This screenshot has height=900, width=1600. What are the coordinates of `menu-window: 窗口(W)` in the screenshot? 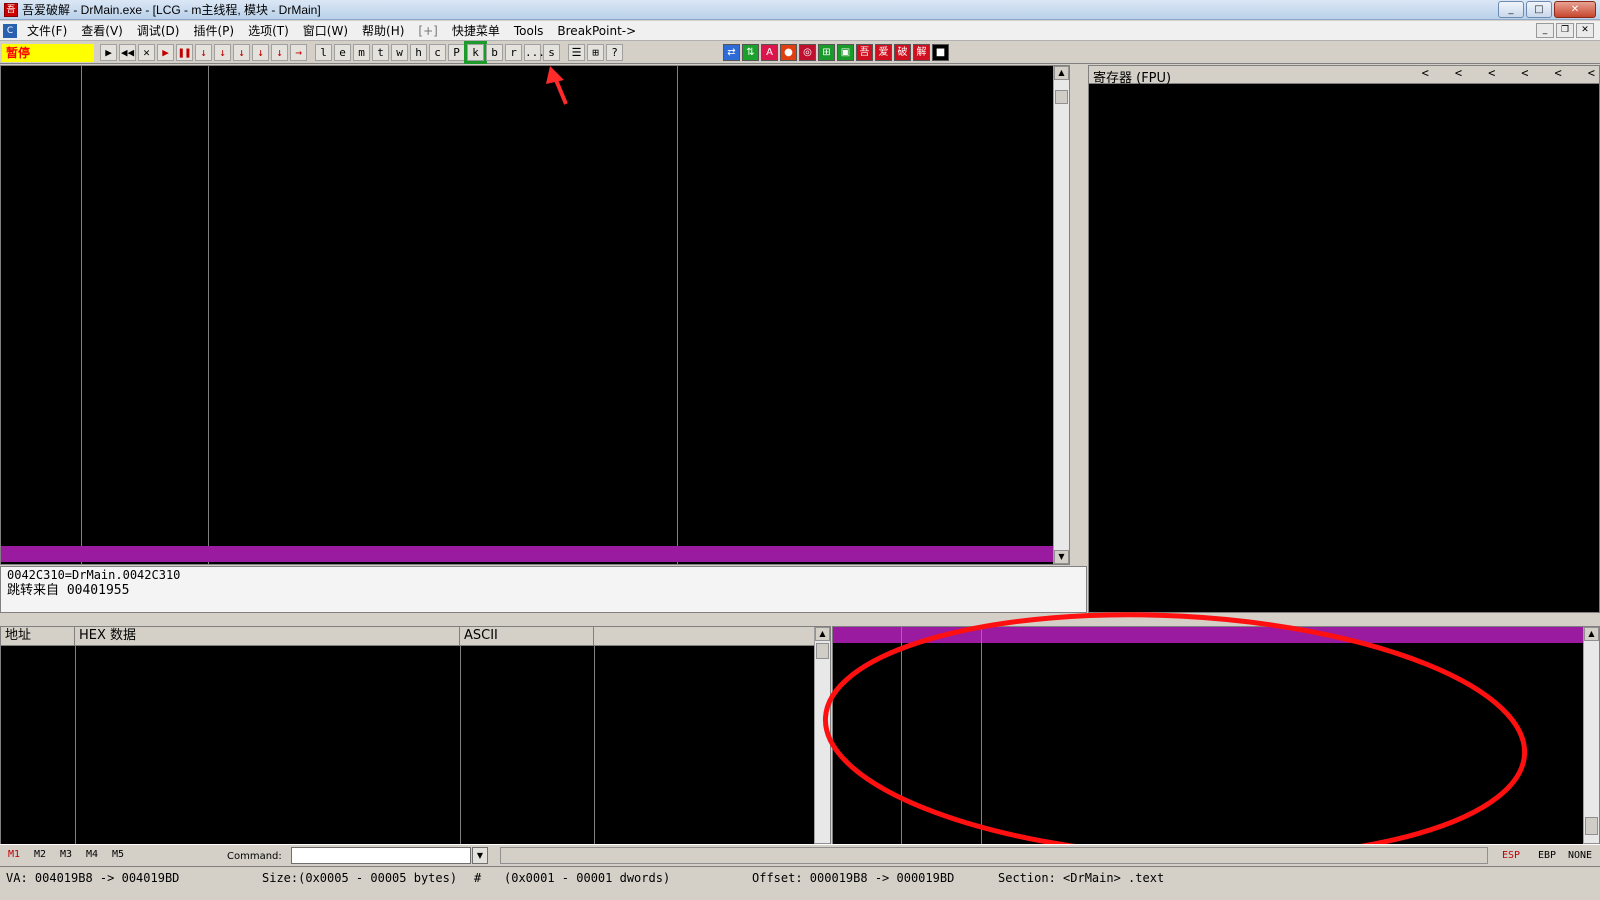 It's located at (325, 30).